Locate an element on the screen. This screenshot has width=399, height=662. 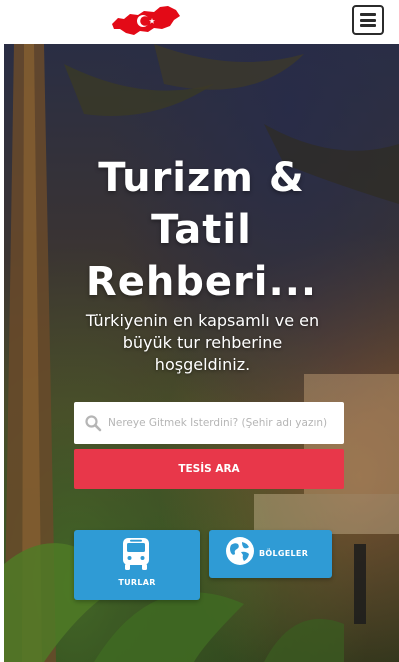
tours-tile-button: TURLAR is located at coordinates (137, 565).